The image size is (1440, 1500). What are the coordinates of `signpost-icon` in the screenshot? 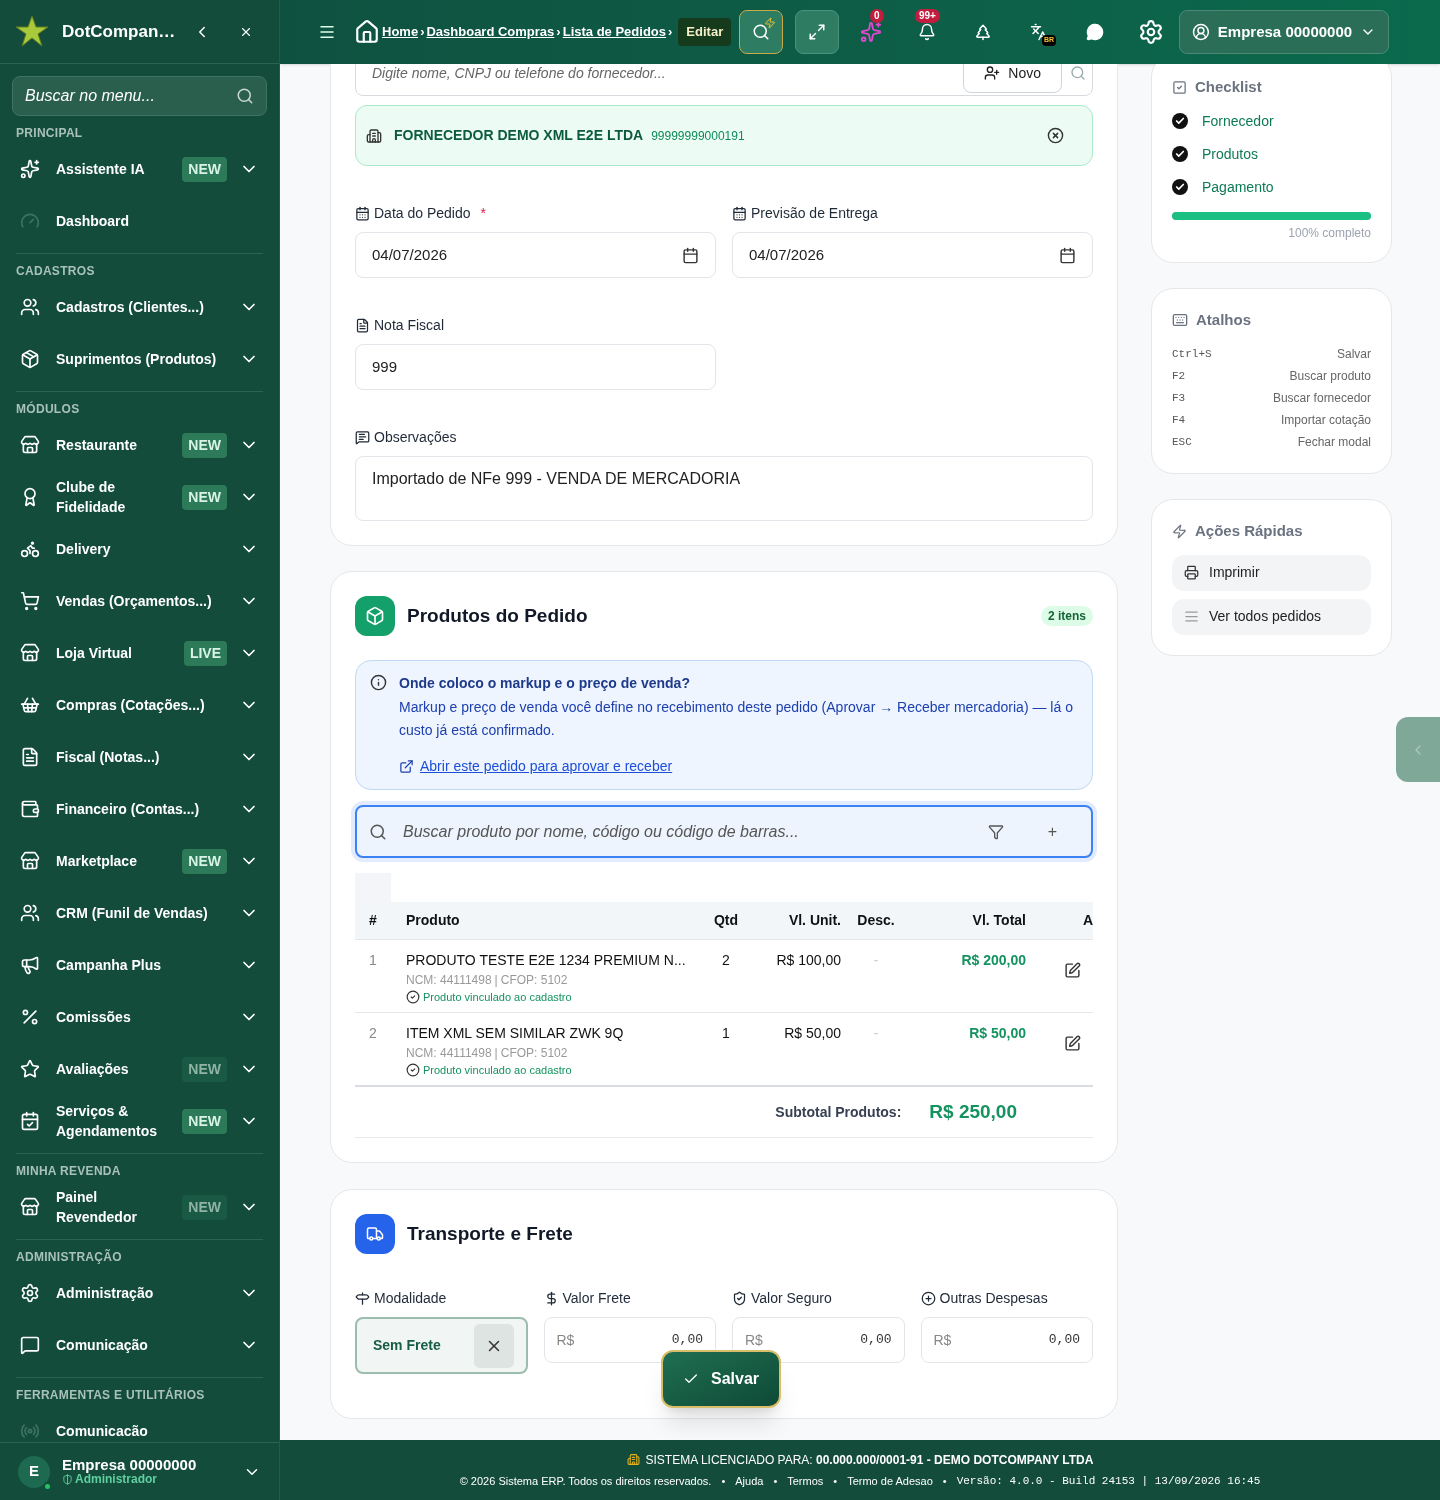 It's located at (362, 1298).